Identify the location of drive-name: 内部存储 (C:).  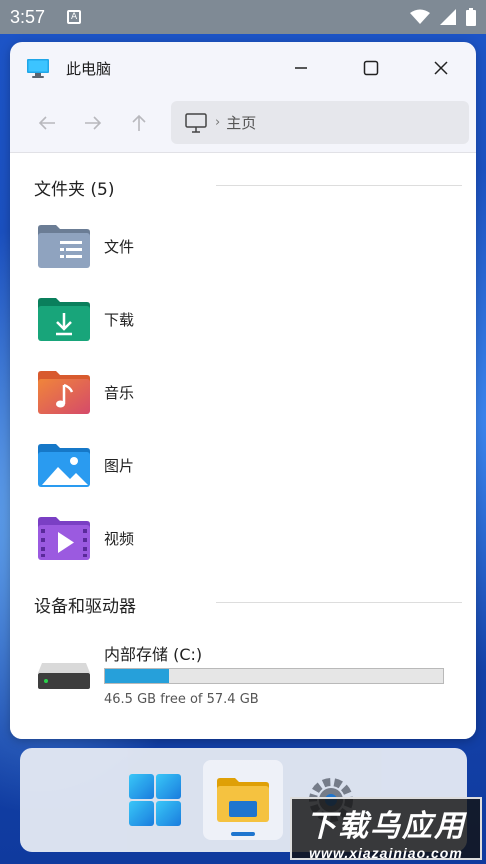
(153, 654).